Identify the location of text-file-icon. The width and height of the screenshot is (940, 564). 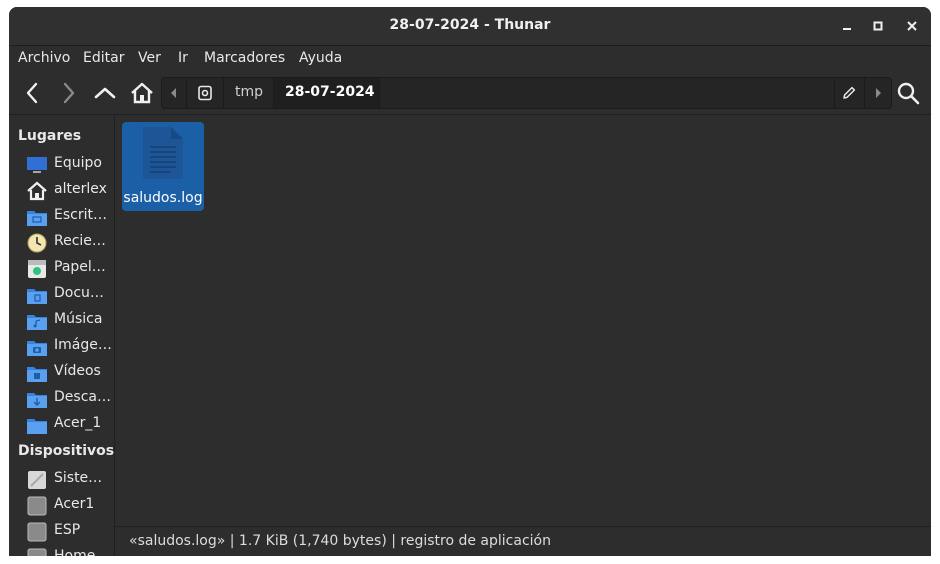
(163, 153).